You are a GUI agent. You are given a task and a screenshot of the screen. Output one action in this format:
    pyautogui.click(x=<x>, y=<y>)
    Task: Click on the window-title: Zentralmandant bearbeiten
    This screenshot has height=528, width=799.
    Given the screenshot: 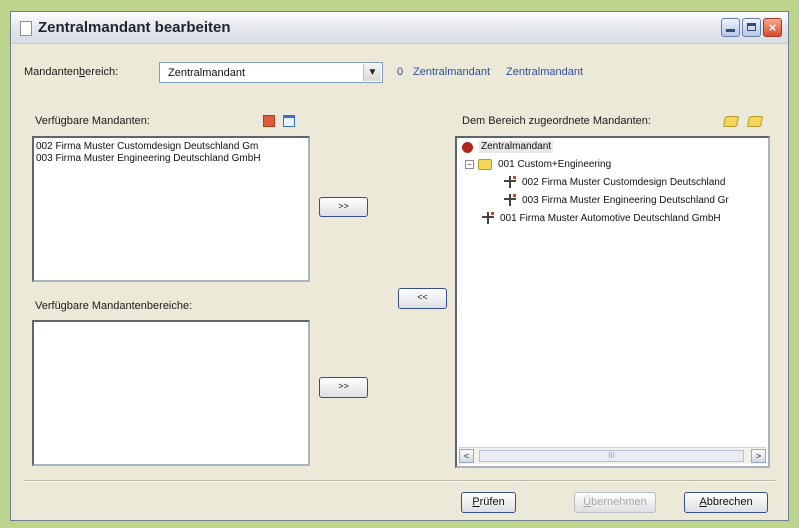 What is the action you would take?
    pyautogui.click(x=134, y=27)
    